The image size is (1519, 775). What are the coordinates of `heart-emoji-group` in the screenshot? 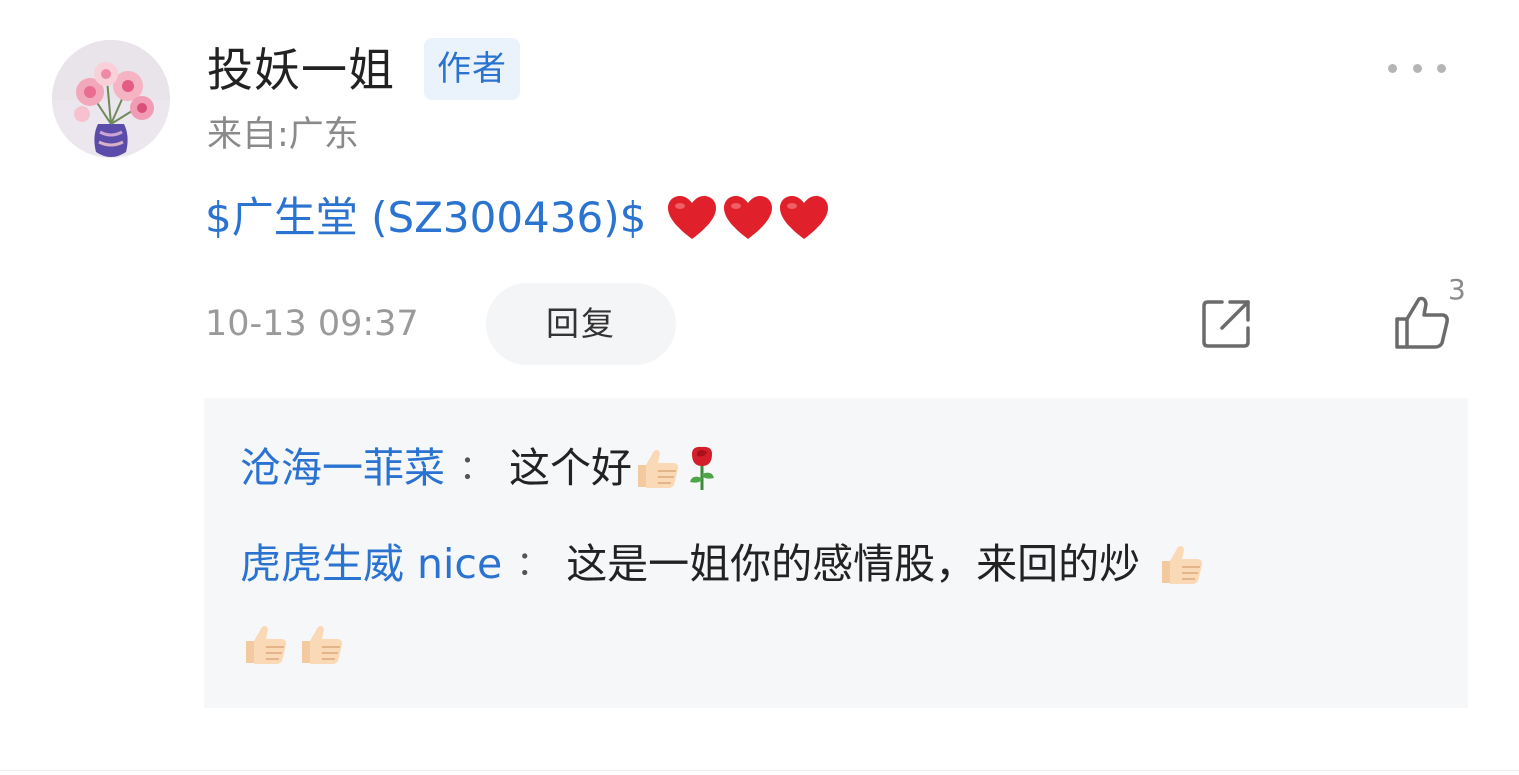 It's located at (748, 218).